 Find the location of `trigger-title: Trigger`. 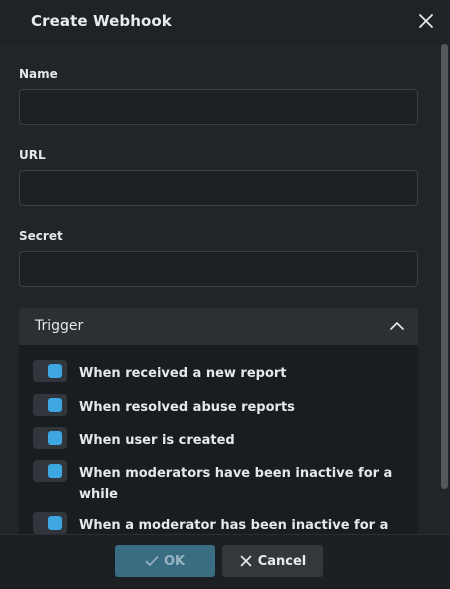

trigger-title: Trigger is located at coordinates (59, 326).